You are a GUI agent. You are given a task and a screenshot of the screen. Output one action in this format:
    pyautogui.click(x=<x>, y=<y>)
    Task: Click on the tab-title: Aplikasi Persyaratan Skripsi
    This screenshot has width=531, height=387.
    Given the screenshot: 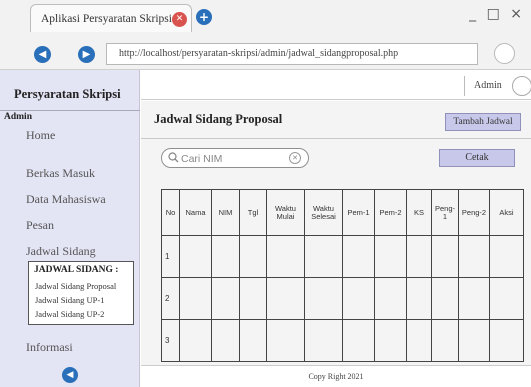 What is the action you would take?
    pyautogui.click(x=106, y=19)
    